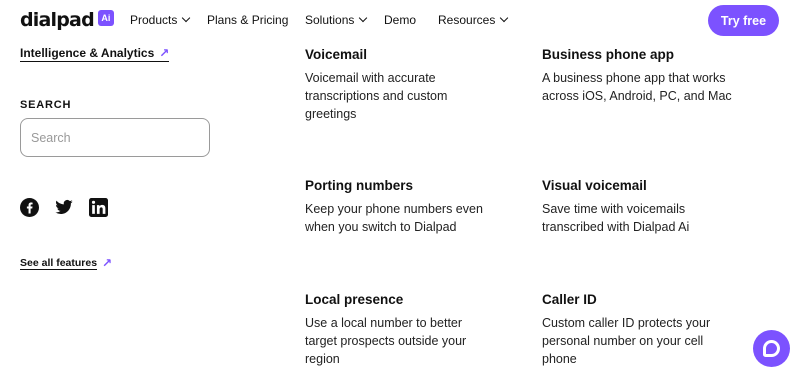 The image size is (800, 376). I want to click on nav-demo-label: Demo, so click(400, 20).